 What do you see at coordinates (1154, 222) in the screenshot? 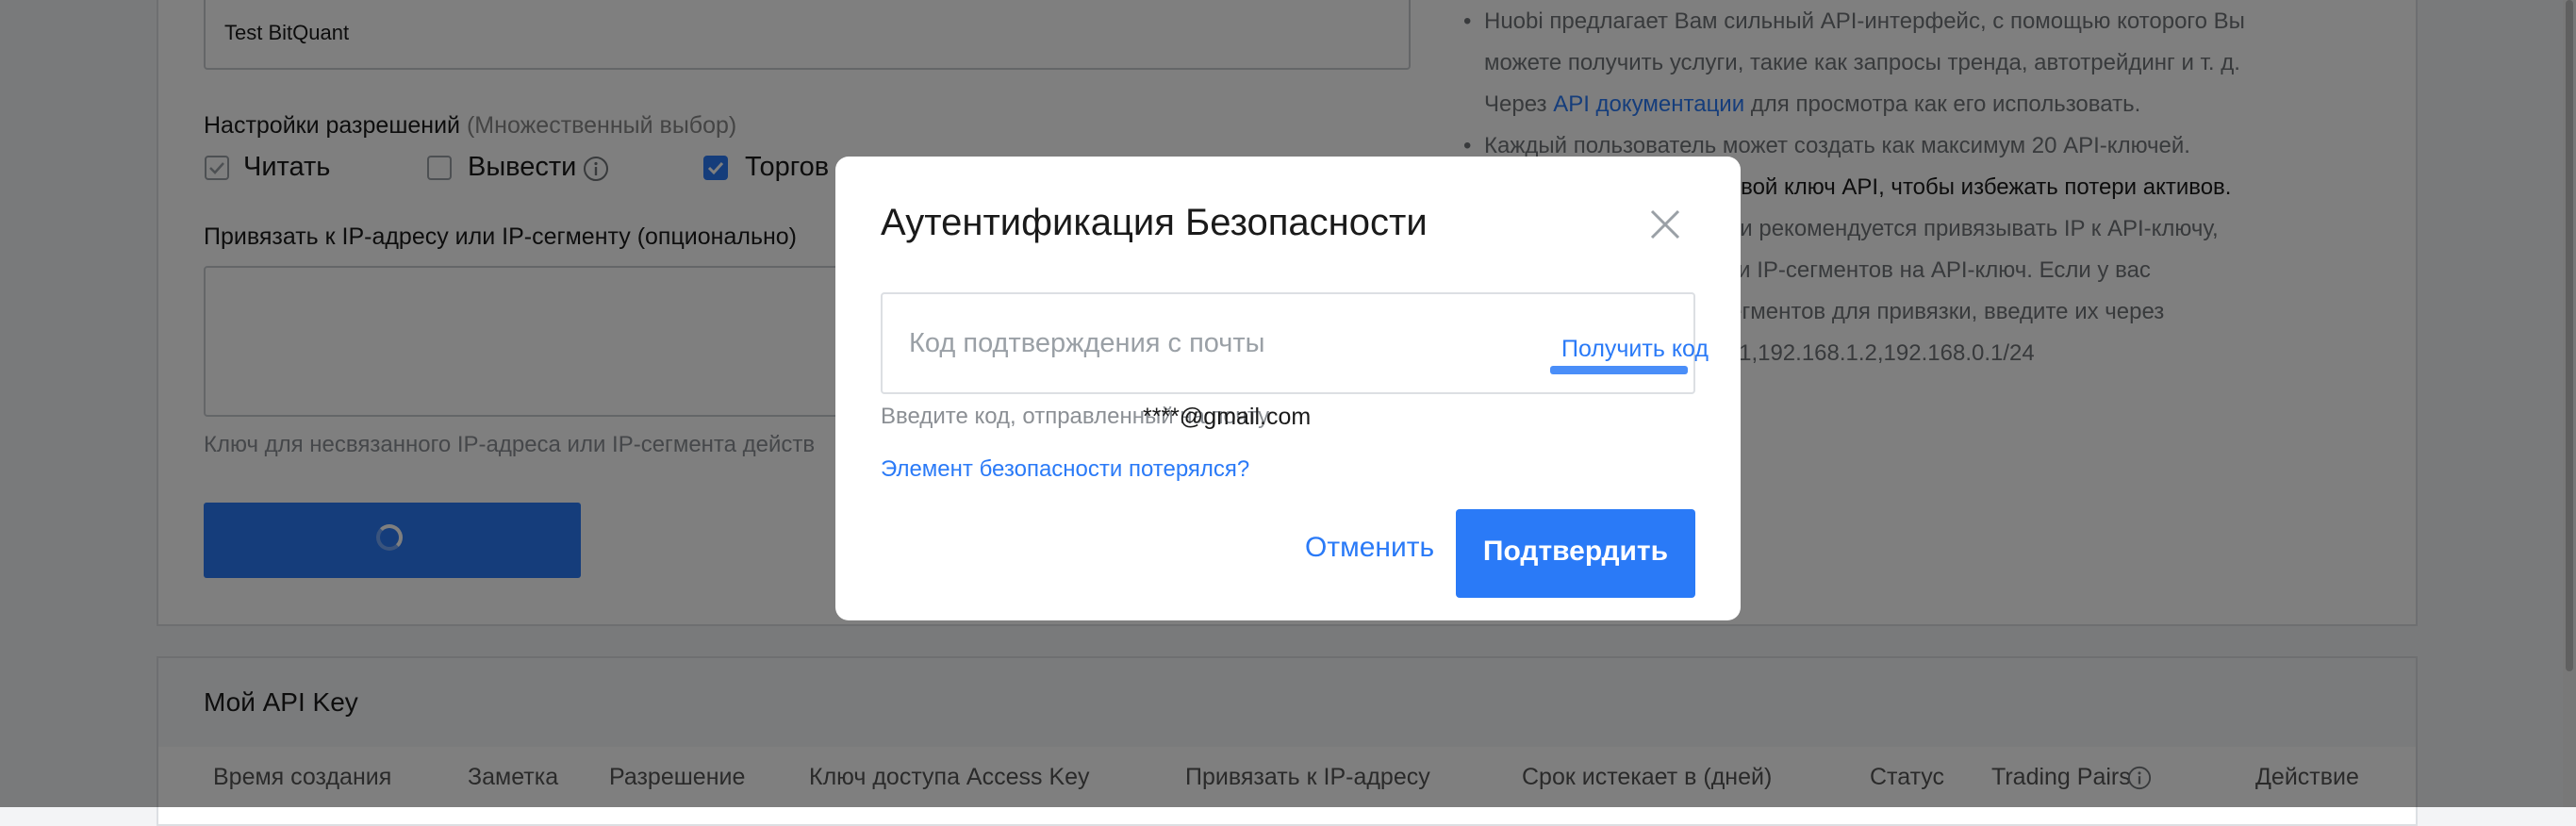
I see `modal-title: Аутентификация Безопасности` at bounding box center [1154, 222].